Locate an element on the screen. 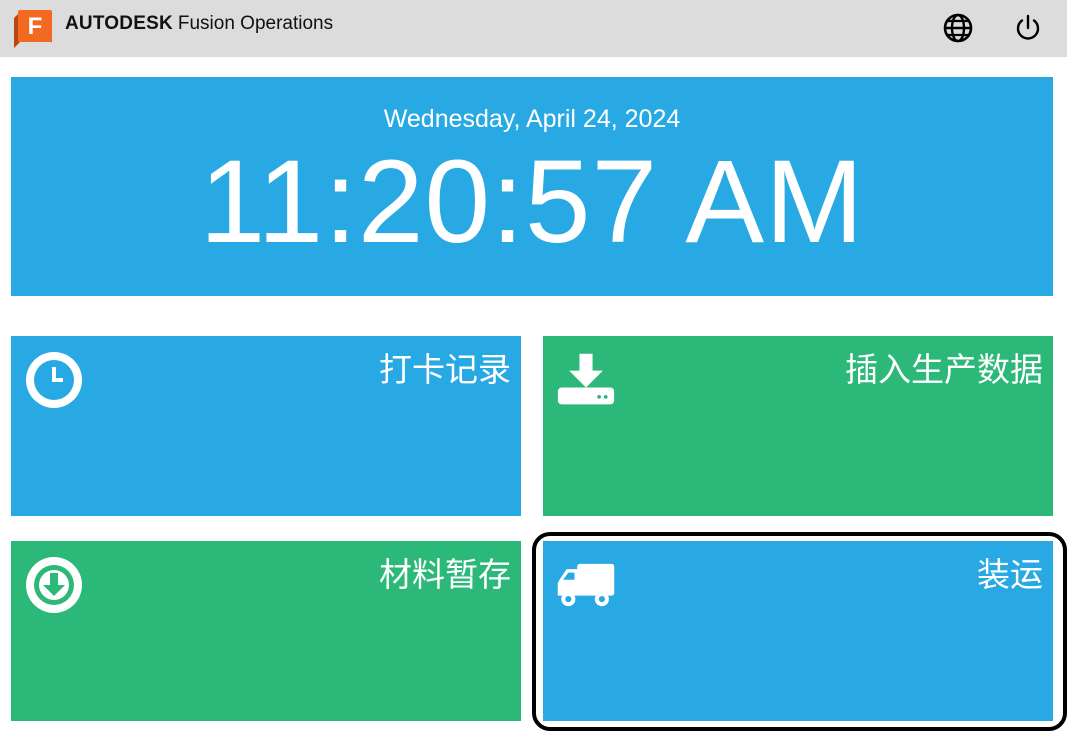 This screenshot has width=1067, height=733. truck-icon is located at coordinates (586, 585).